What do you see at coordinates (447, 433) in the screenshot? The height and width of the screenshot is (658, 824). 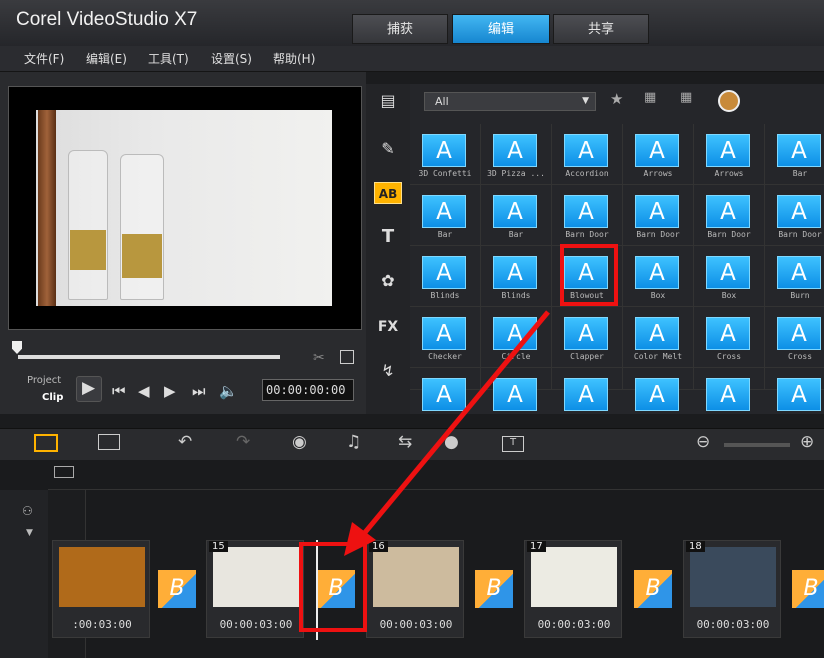 I see `drag-arrow-icon` at bounding box center [447, 433].